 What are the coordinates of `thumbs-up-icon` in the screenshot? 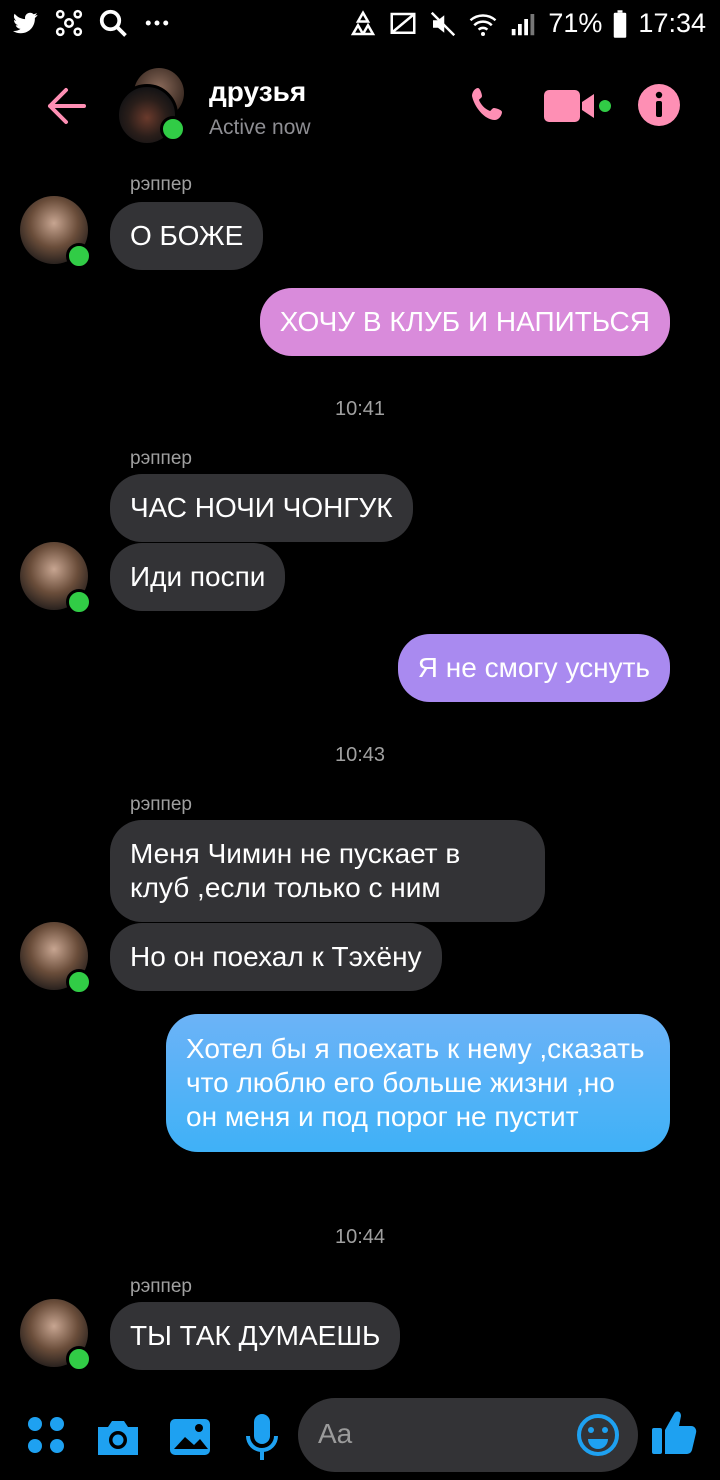 It's located at (674, 1432).